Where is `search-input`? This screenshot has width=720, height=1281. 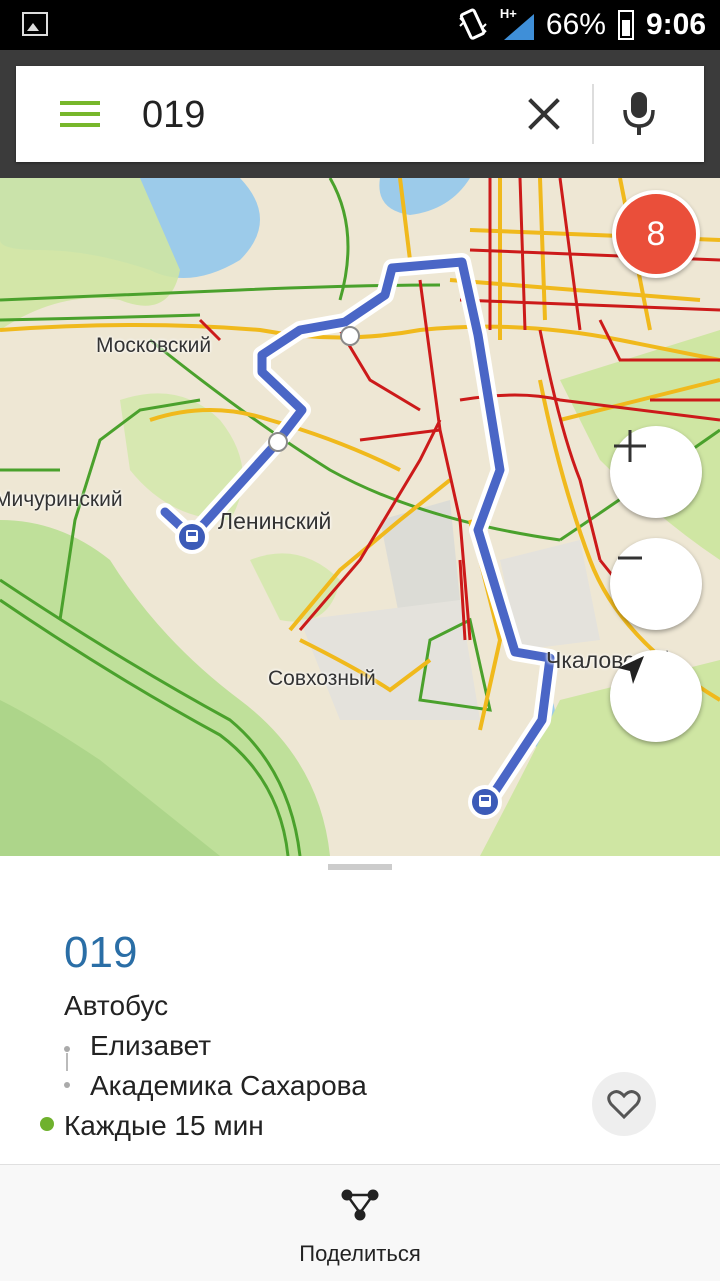 search-input is located at coordinates (312, 115).